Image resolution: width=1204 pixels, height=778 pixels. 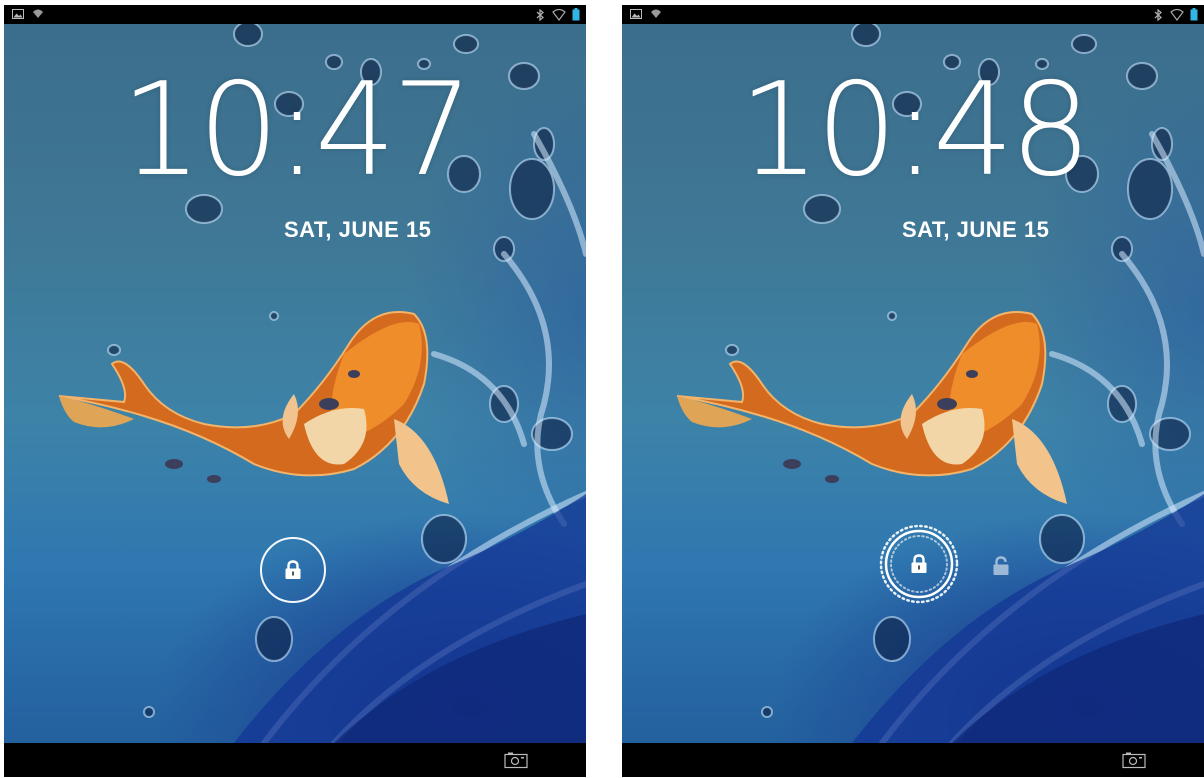 What do you see at coordinates (915, 130) in the screenshot?
I see `clock-time: 10:48` at bounding box center [915, 130].